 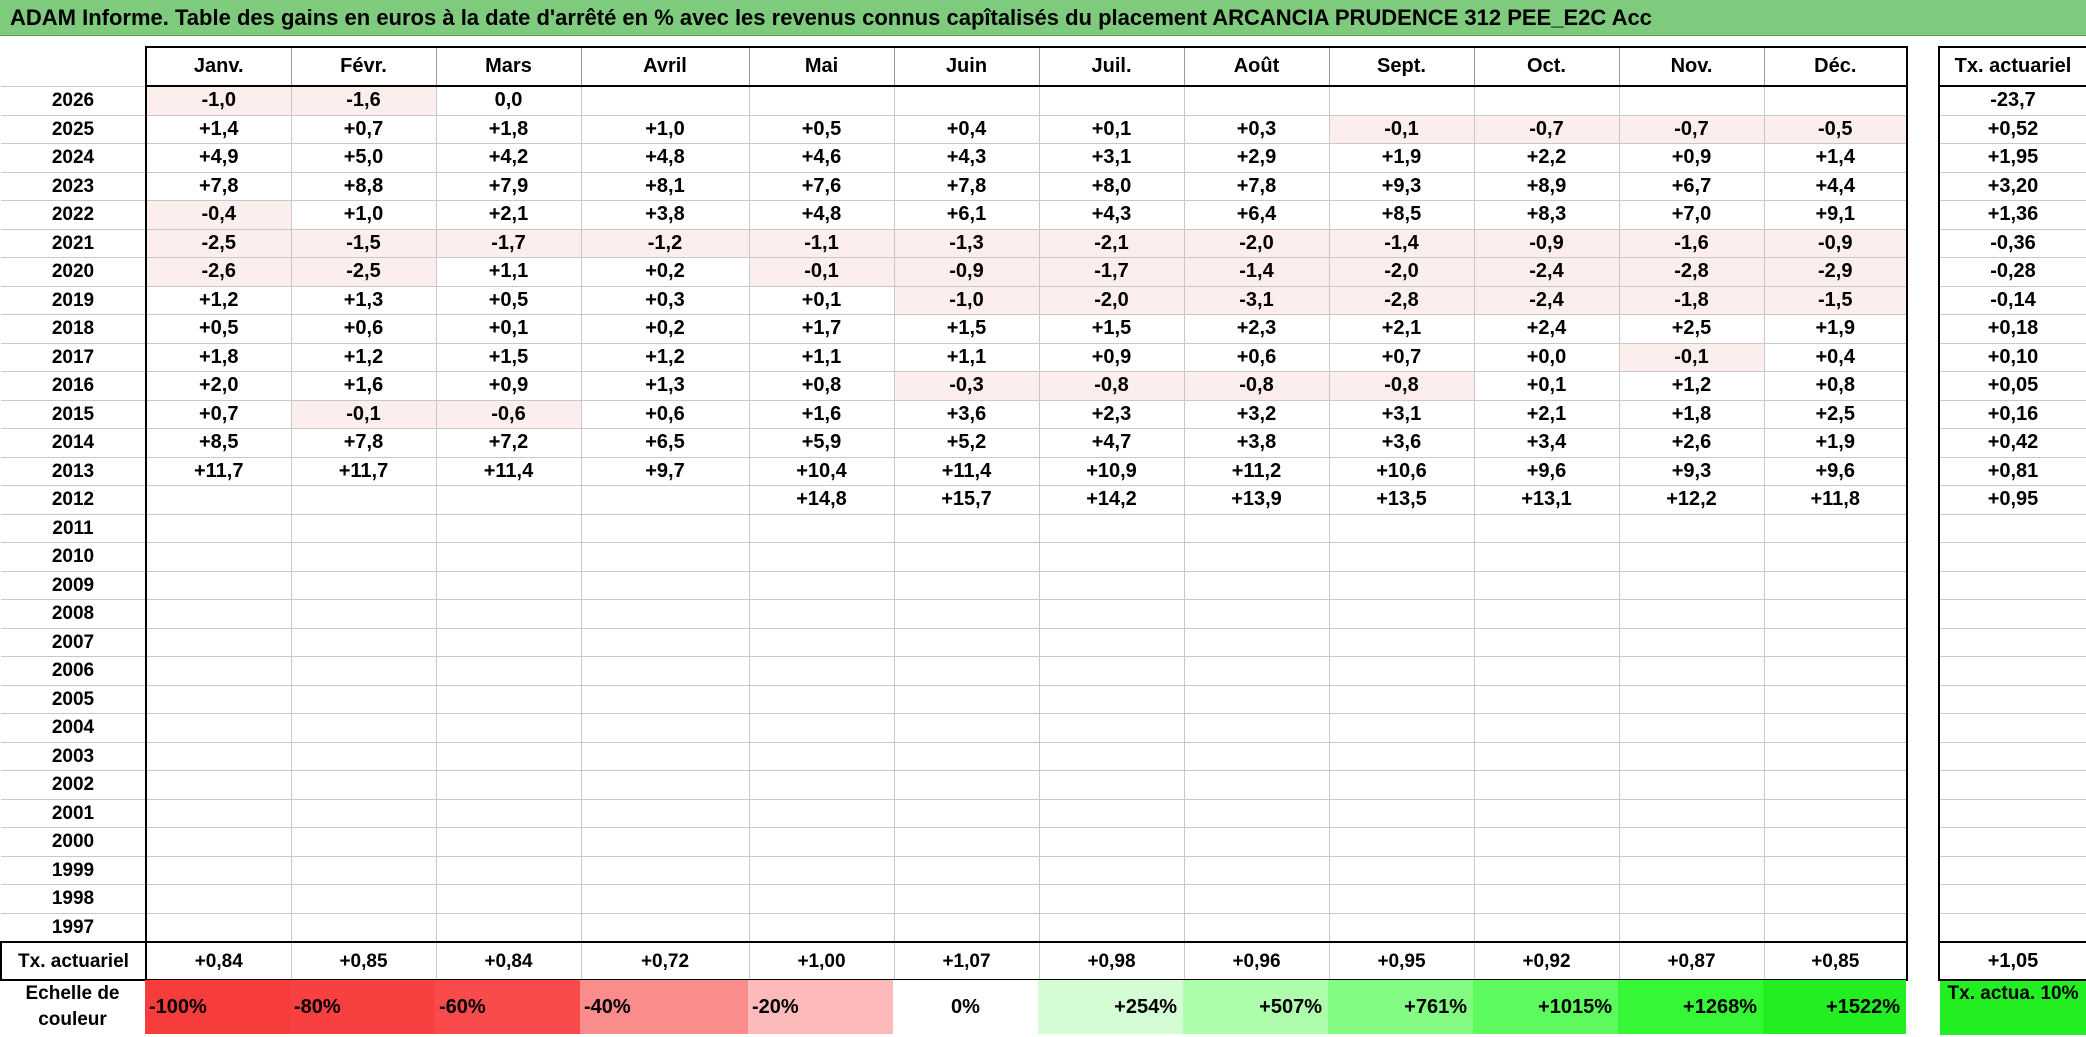 I want to click on gain-cell: +0,9, so click(x=1691, y=158).